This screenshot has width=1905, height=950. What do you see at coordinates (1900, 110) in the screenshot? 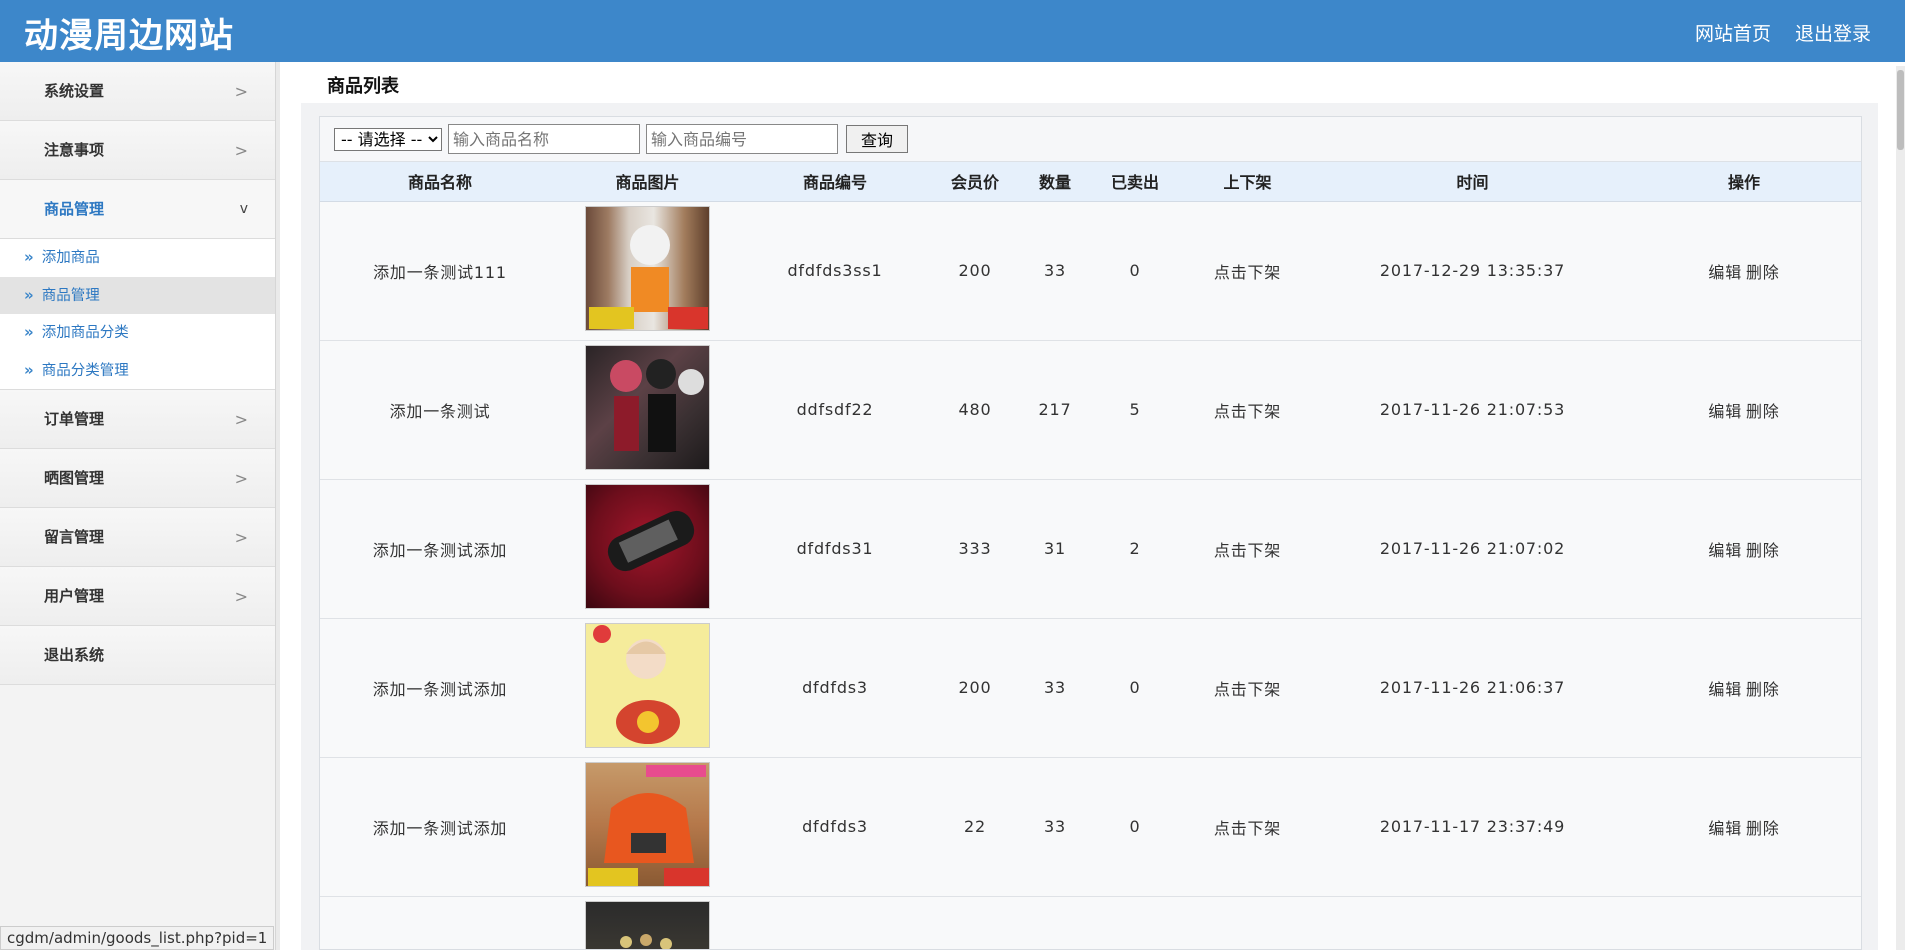
I see `scrollbar-thumb` at bounding box center [1900, 110].